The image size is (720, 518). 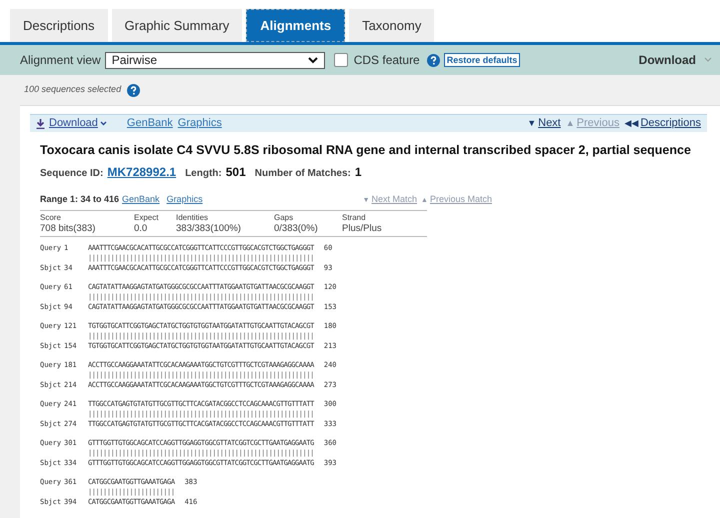 What do you see at coordinates (60, 60) in the screenshot?
I see `field-label: Alignment view` at bounding box center [60, 60].